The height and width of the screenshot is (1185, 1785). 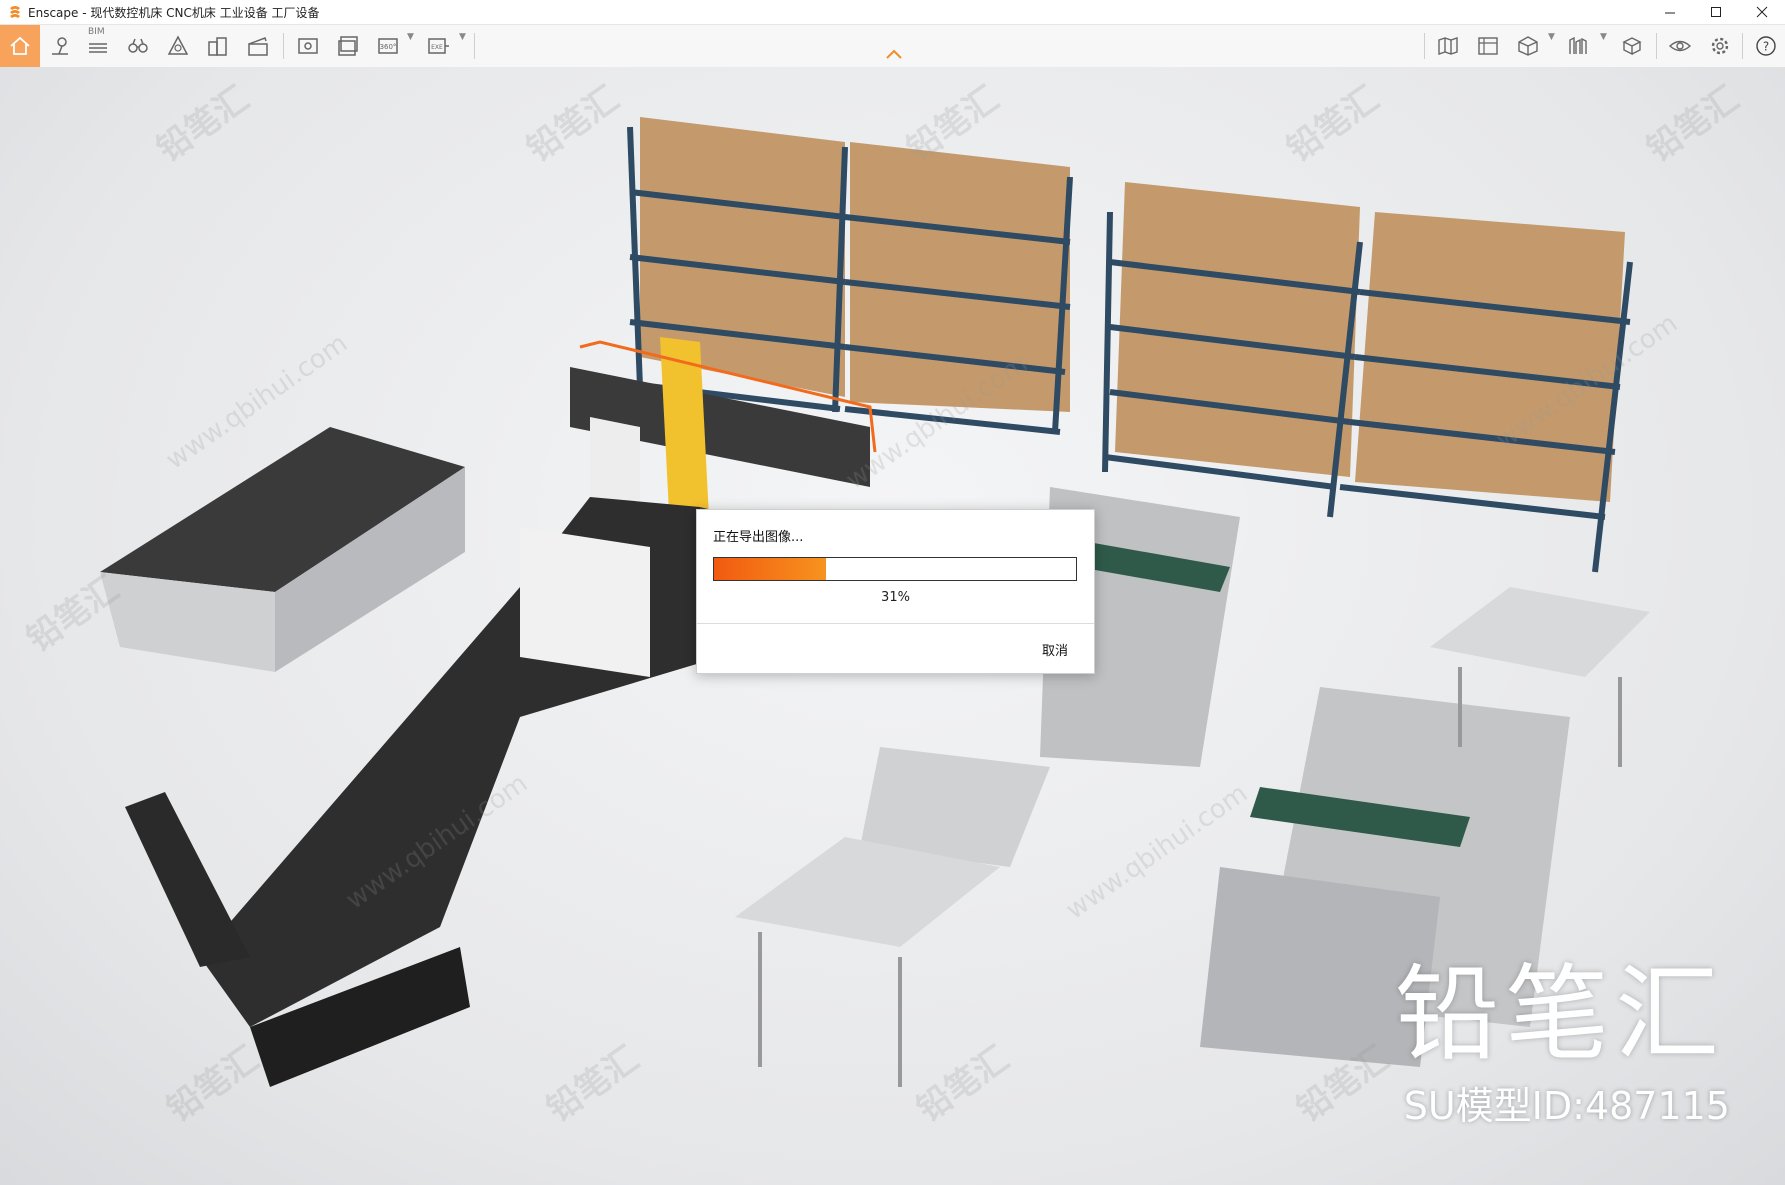 What do you see at coordinates (894, 54) in the screenshot?
I see `collapse-toolbar-chevron-icon` at bounding box center [894, 54].